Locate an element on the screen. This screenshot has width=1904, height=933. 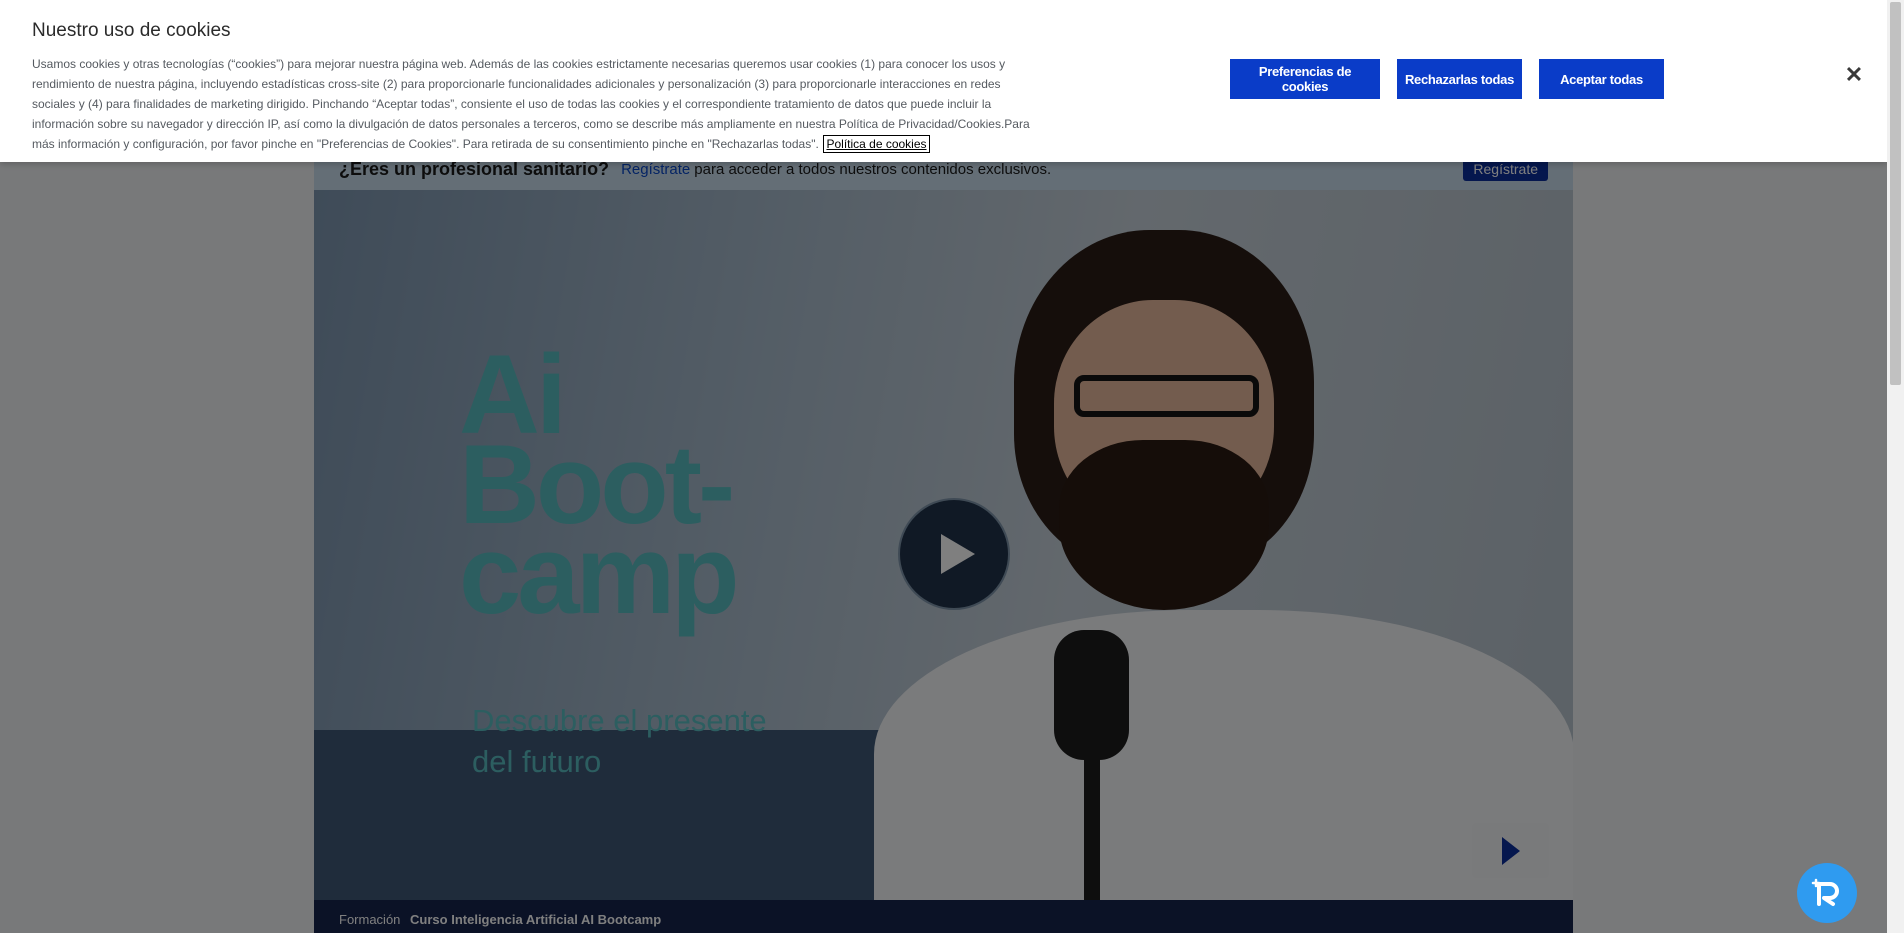
chat-assistant-button is located at coordinates (1827, 893).